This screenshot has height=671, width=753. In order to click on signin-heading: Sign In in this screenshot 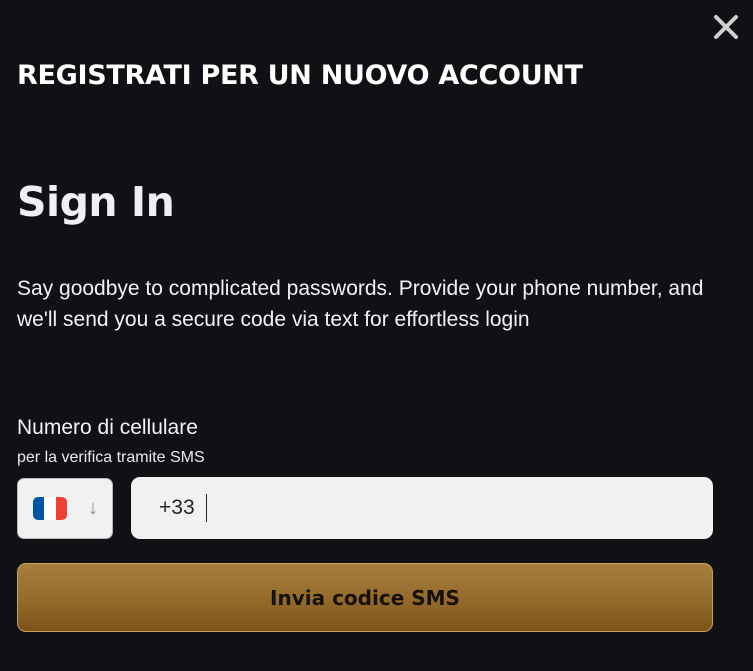, I will do `click(96, 202)`.